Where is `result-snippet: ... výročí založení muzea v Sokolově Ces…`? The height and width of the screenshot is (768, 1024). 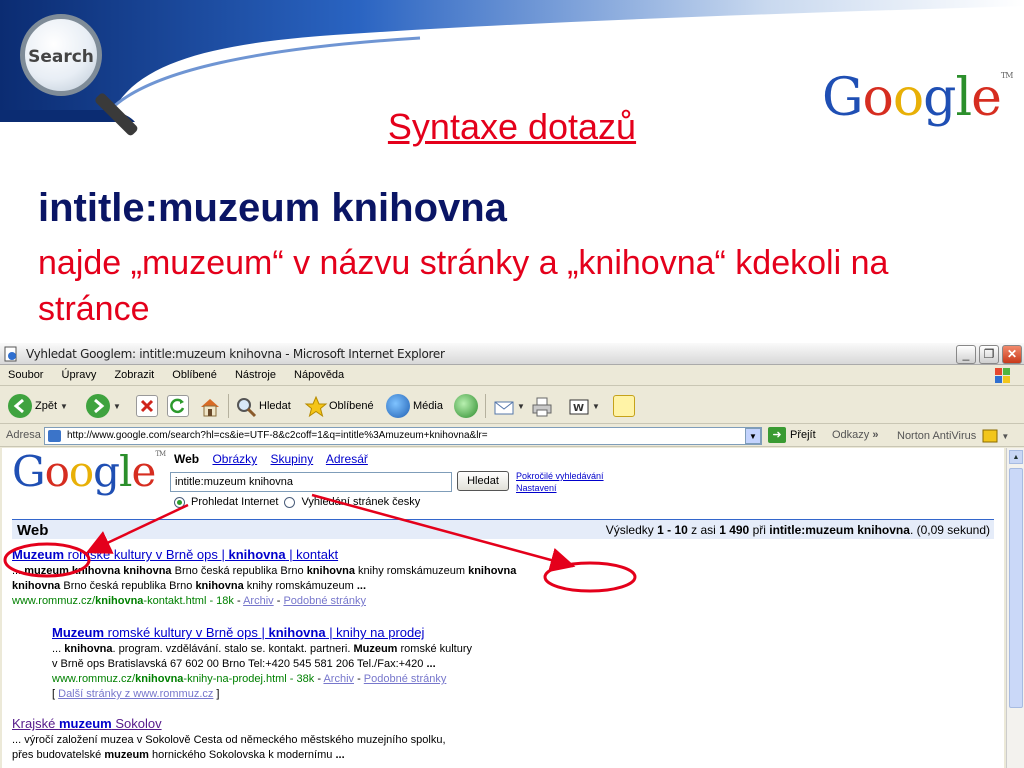 result-snippet: ... výročí založení muzea v Sokolově Ces… is located at coordinates (332, 748).